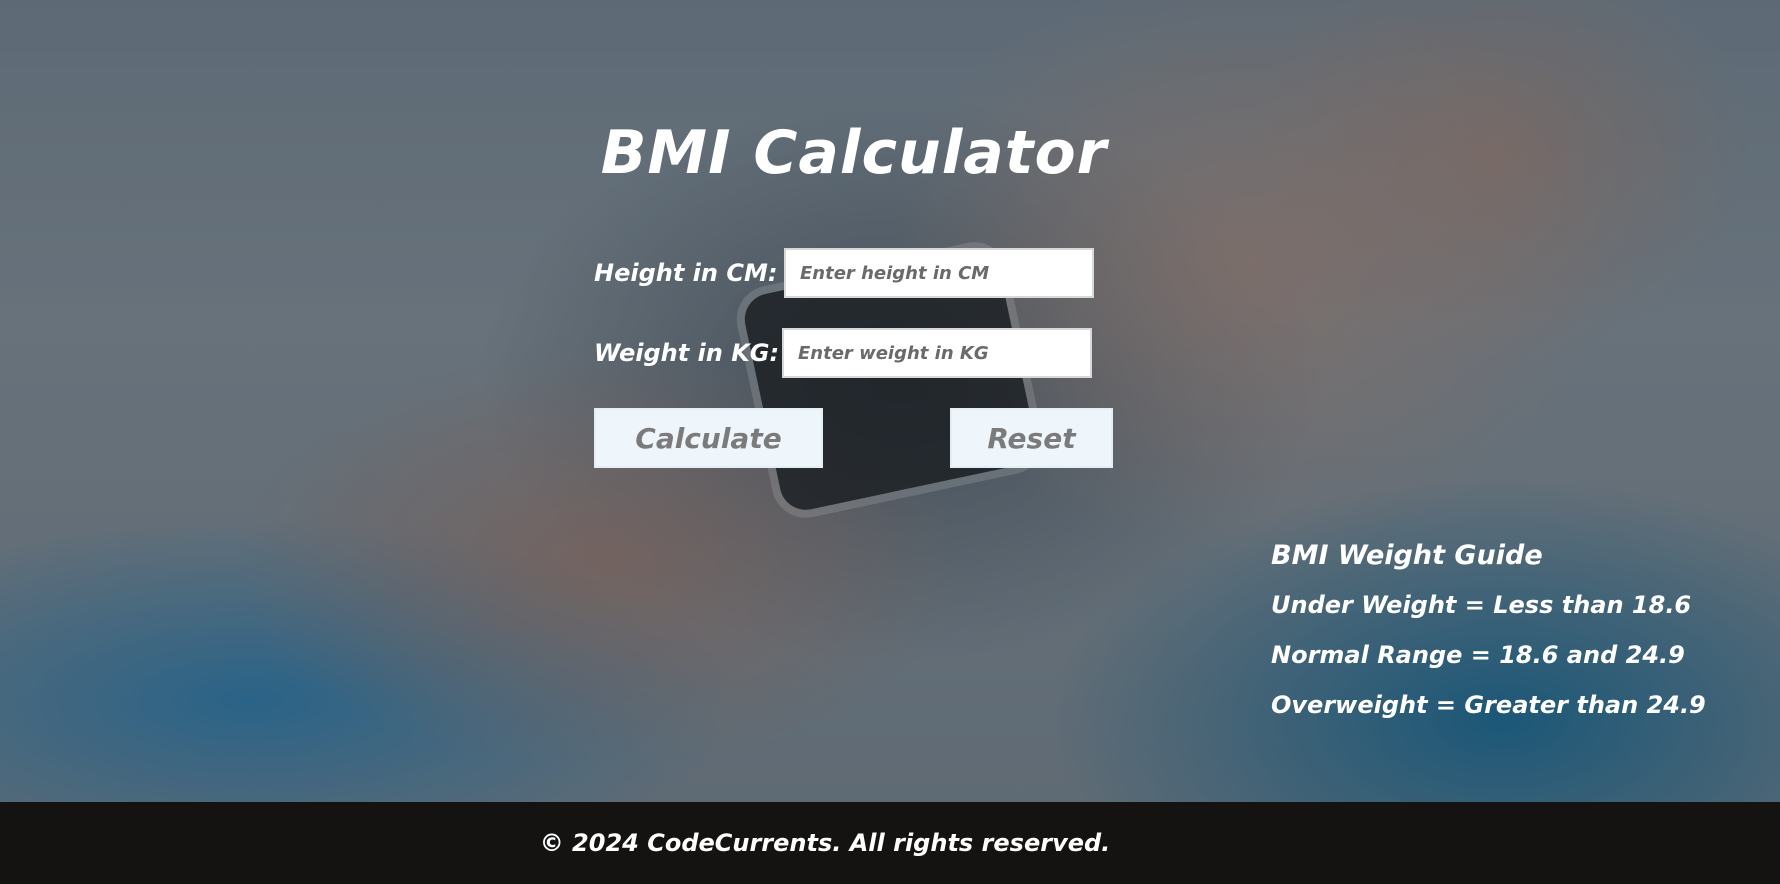  Describe the element at coordinates (937, 353) in the screenshot. I see `weight-input` at that location.